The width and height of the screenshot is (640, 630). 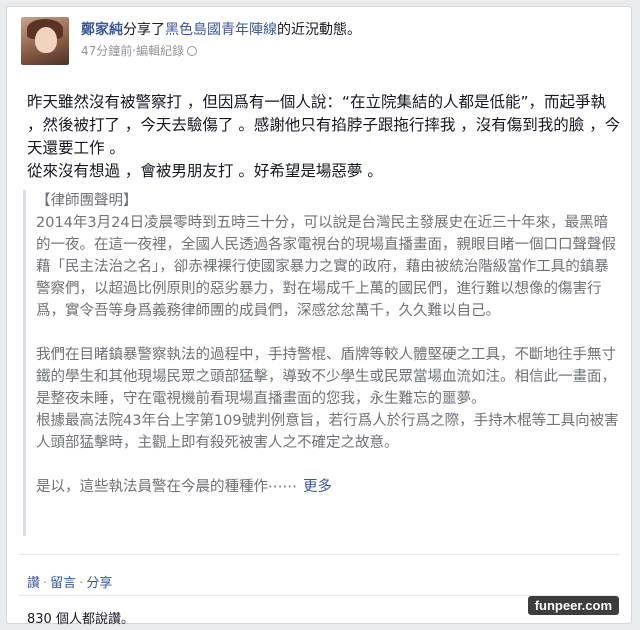 I want to click on shared-suffix: 的近況動態。, so click(x=319, y=30).